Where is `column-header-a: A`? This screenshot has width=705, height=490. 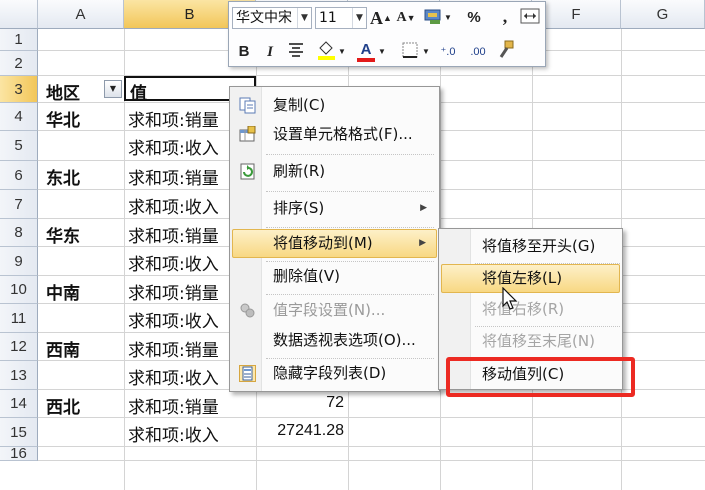 column-header-a: A is located at coordinates (81, 14).